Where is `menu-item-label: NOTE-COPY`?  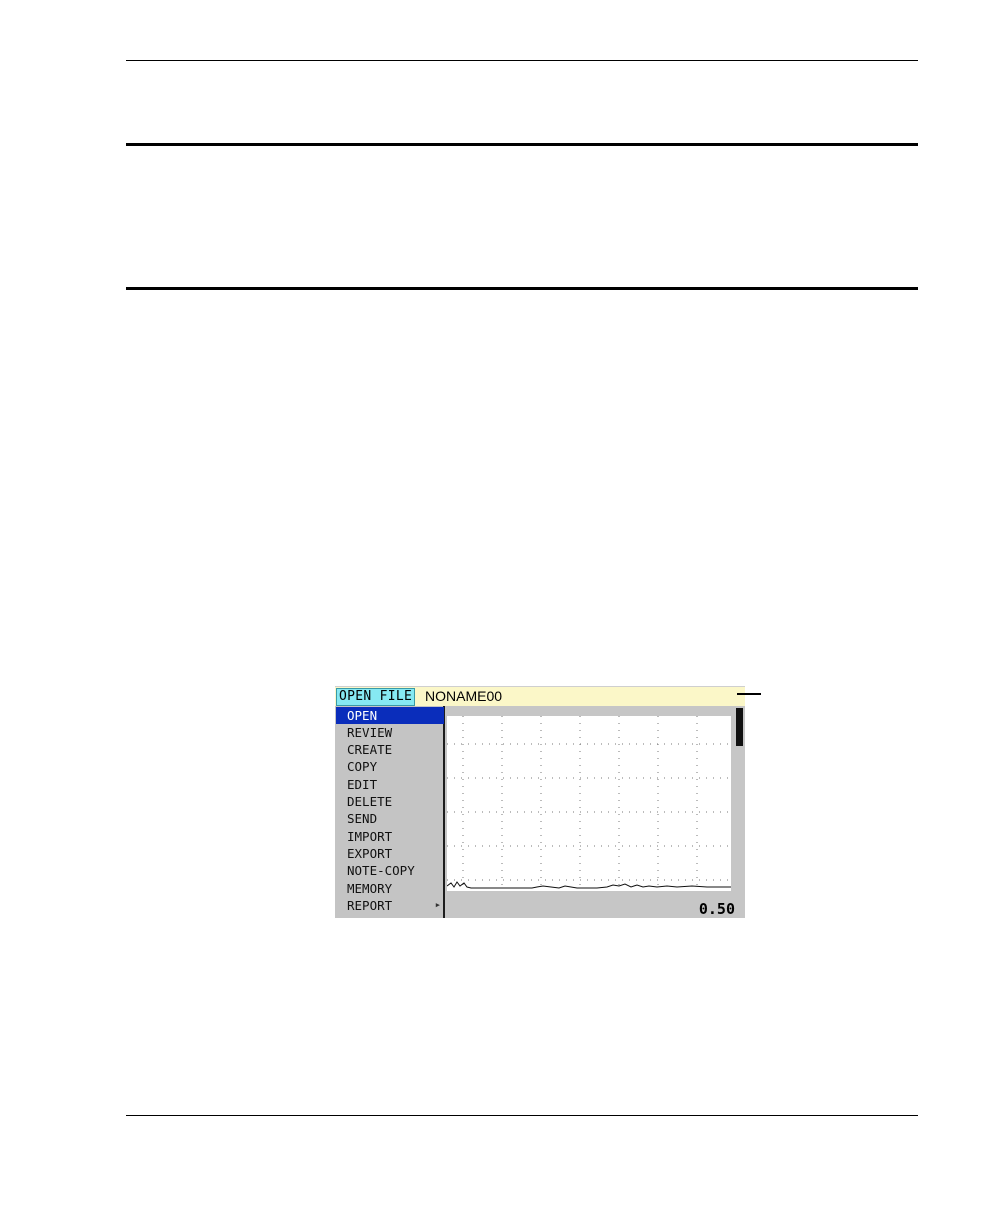
menu-item-label: NOTE-COPY is located at coordinates (381, 870).